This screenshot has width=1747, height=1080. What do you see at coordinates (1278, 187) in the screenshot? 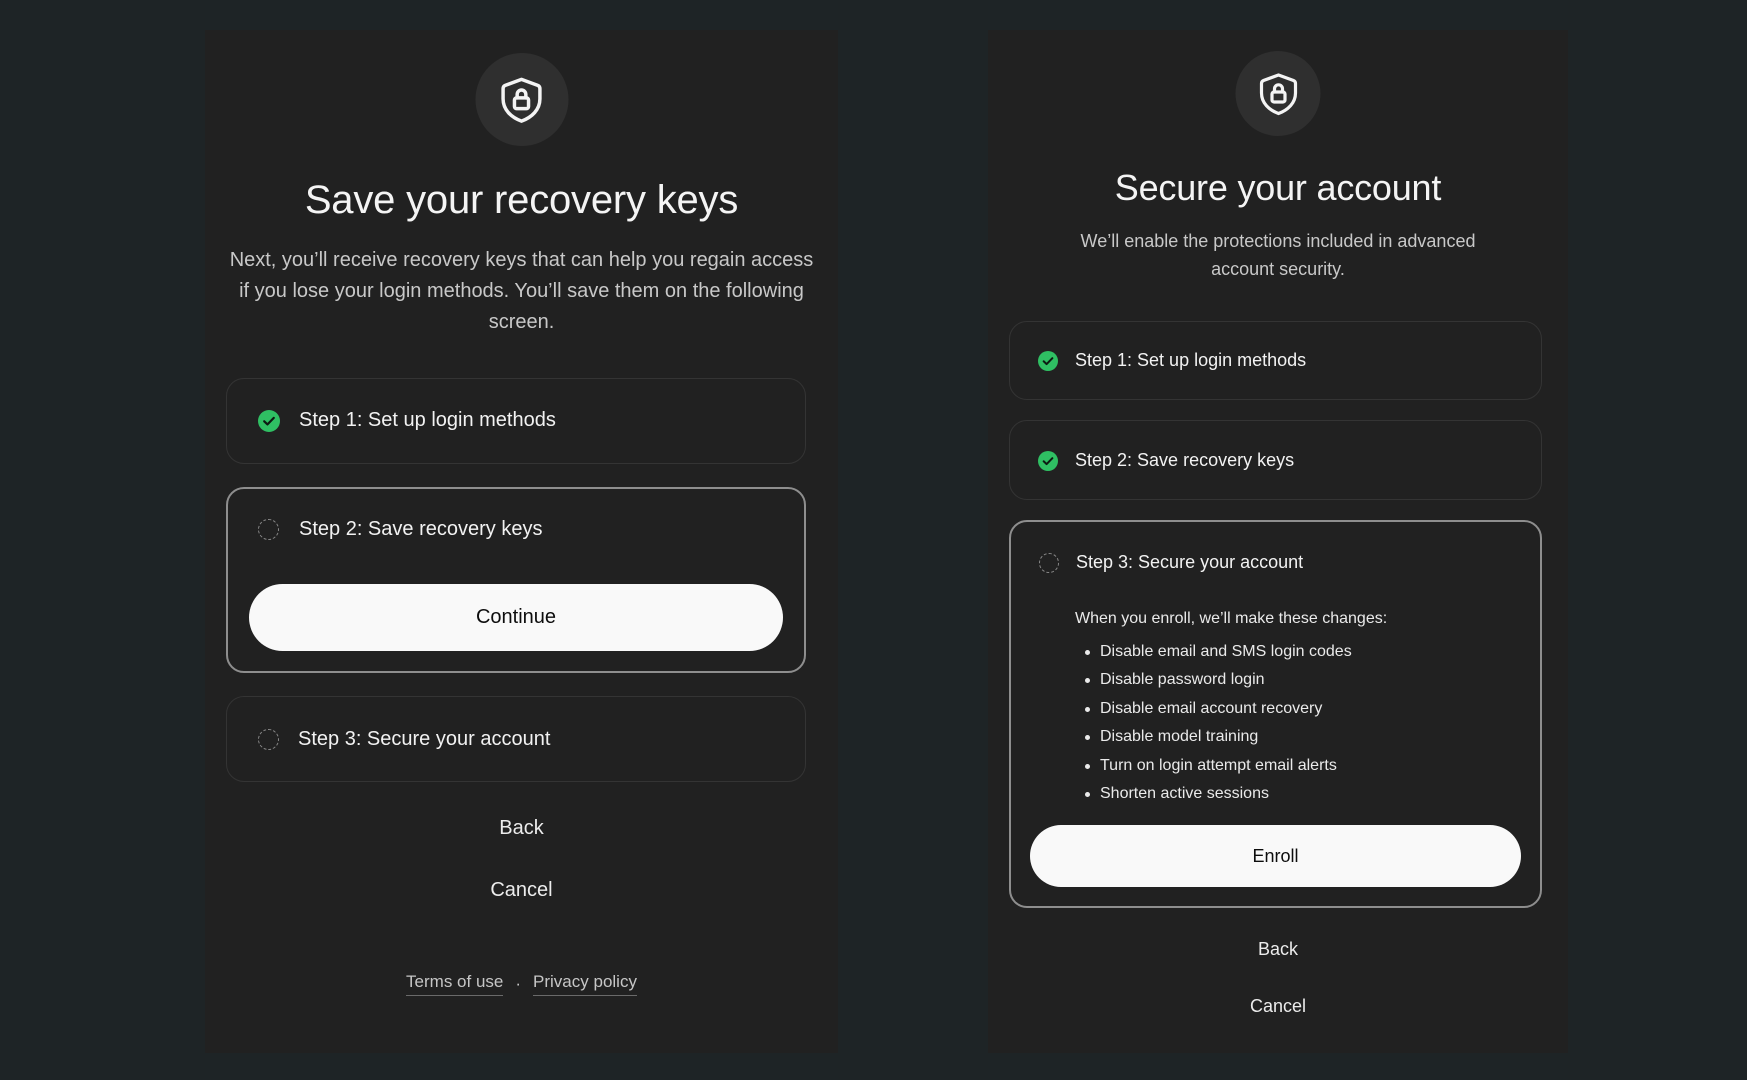
I see `page-title: Secure your account` at bounding box center [1278, 187].